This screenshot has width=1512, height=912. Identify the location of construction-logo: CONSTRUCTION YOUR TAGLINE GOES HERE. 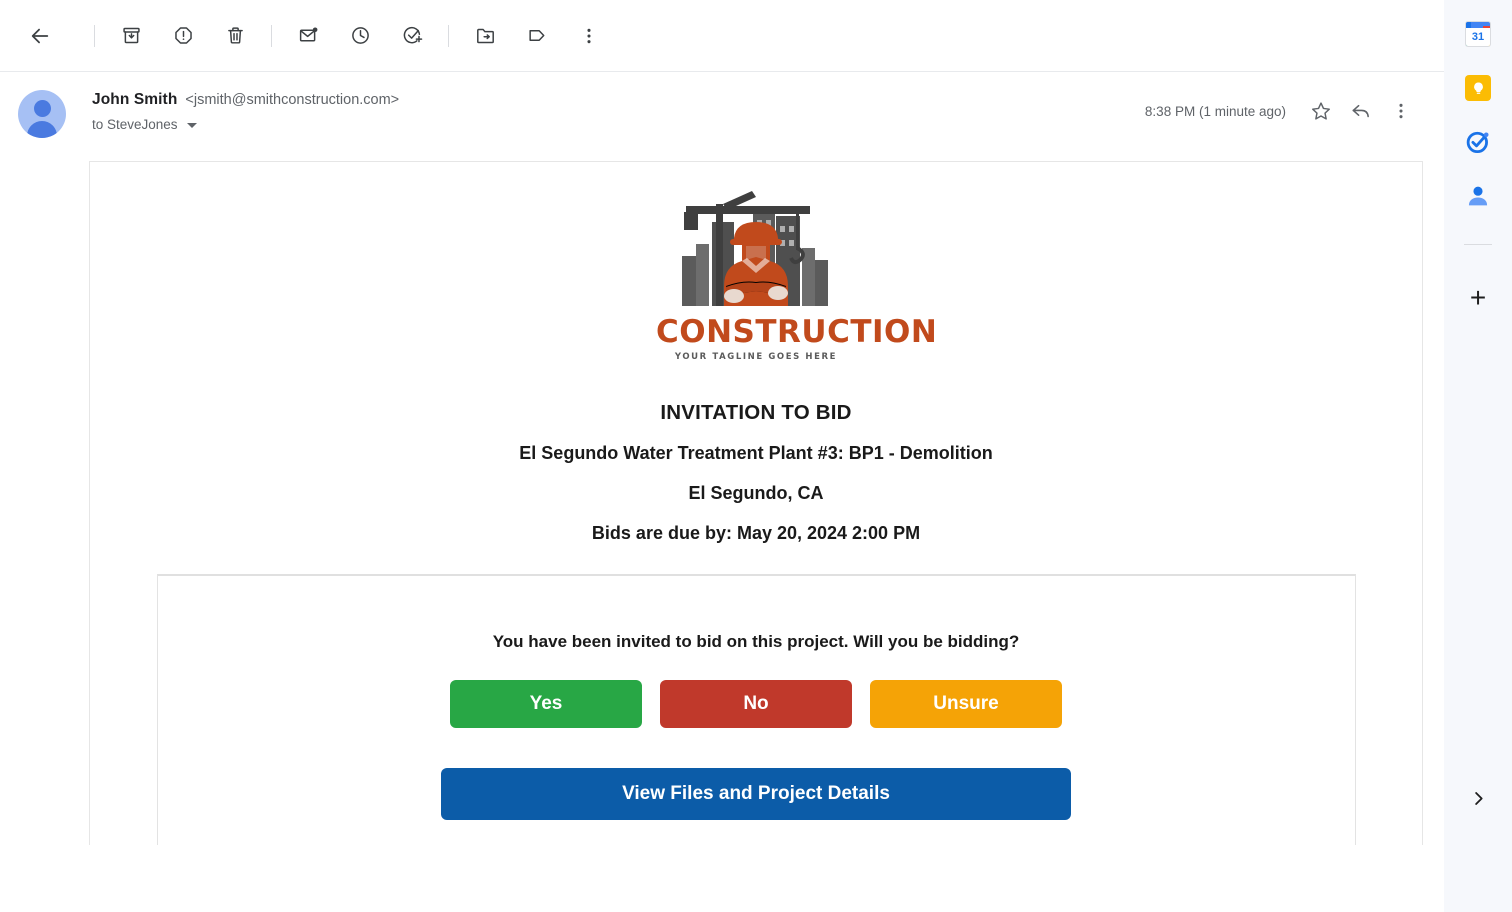
(797, 274).